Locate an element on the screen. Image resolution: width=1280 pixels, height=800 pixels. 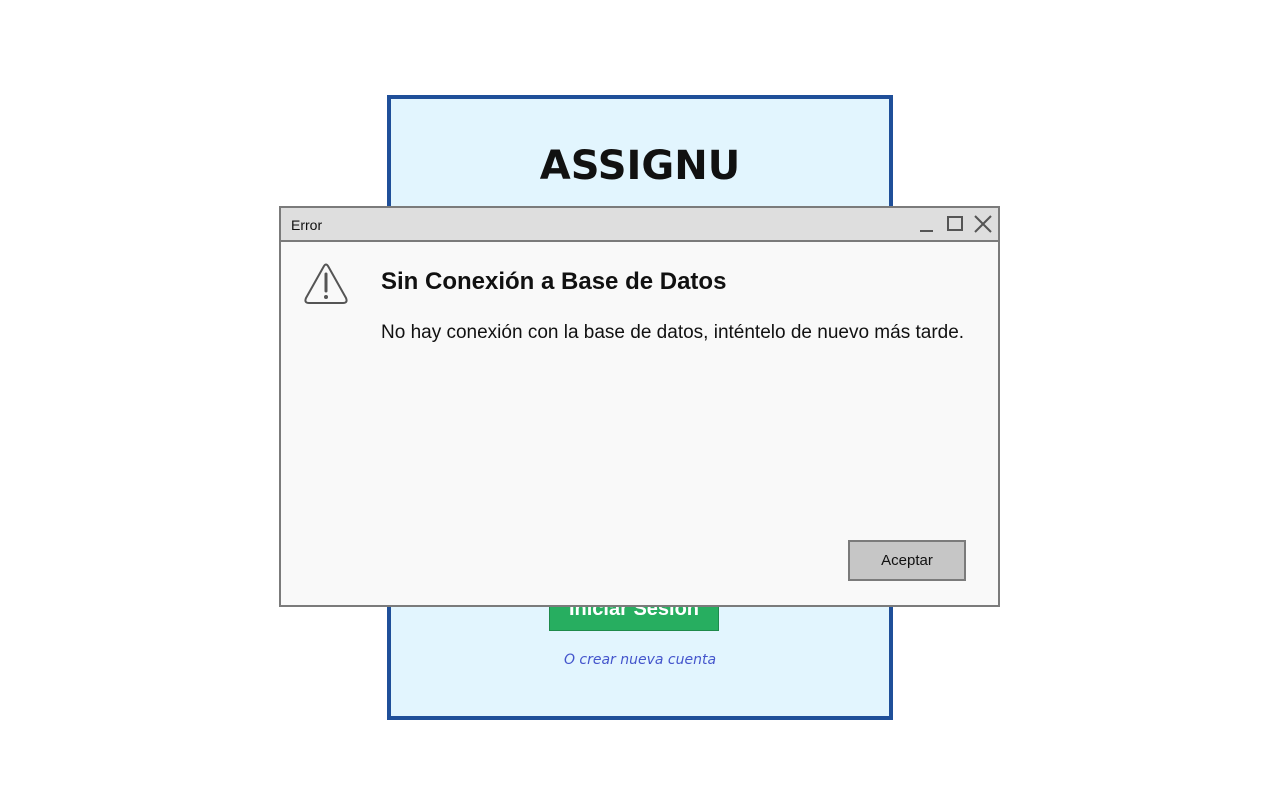
accept-button: Aceptar is located at coordinates (907, 560).